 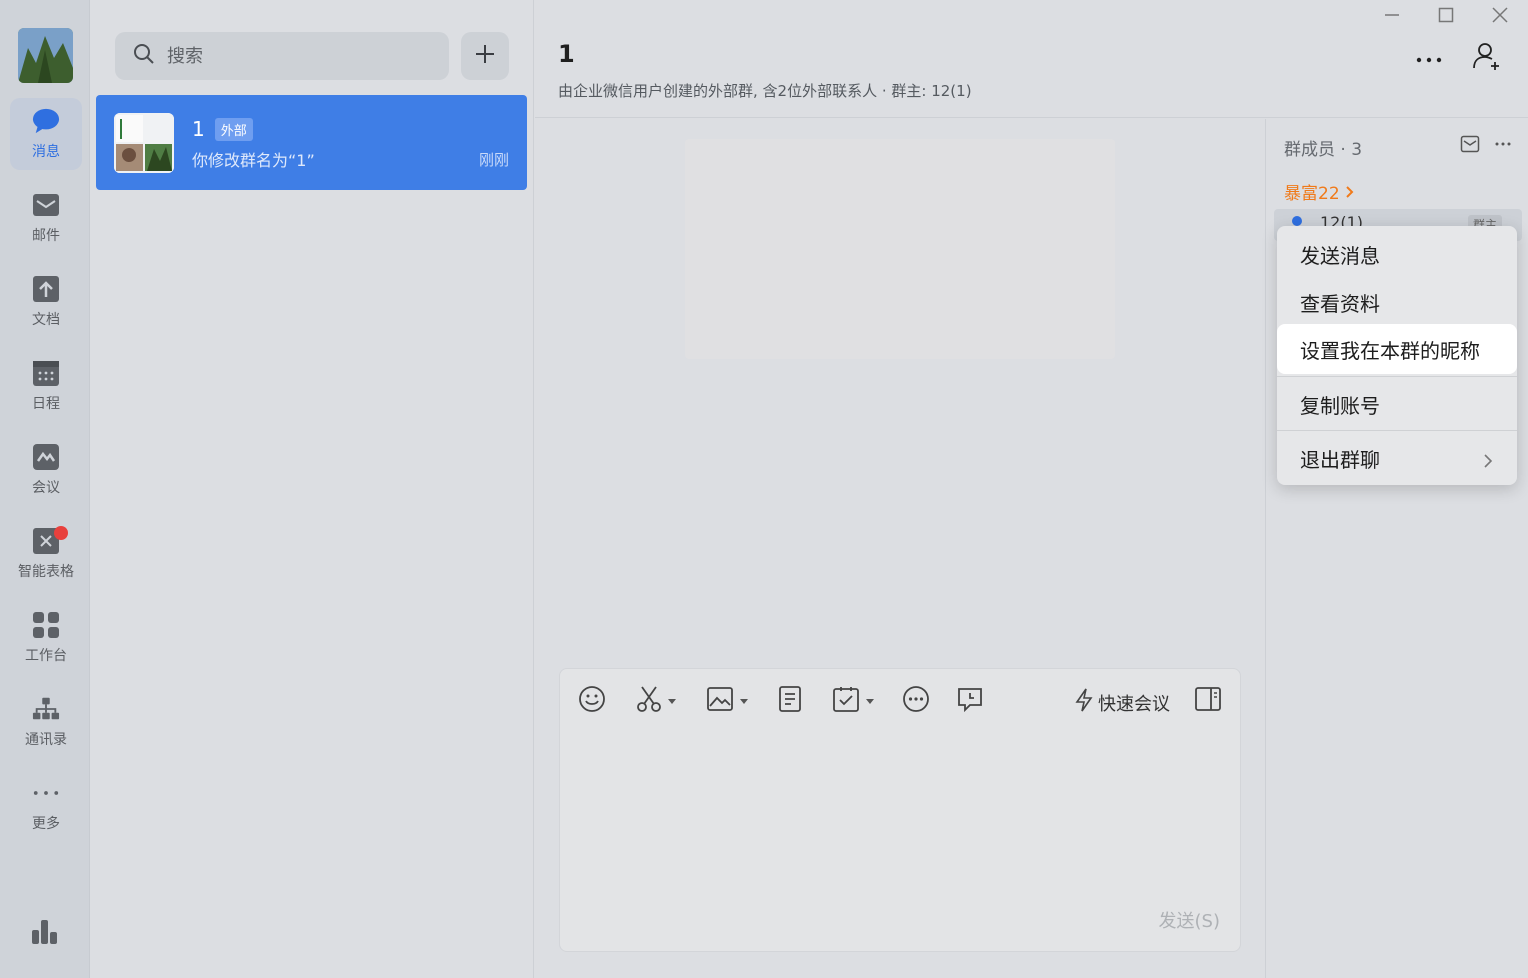 What do you see at coordinates (46, 152) in the screenshot?
I see `rail-label: 消息` at bounding box center [46, 152].